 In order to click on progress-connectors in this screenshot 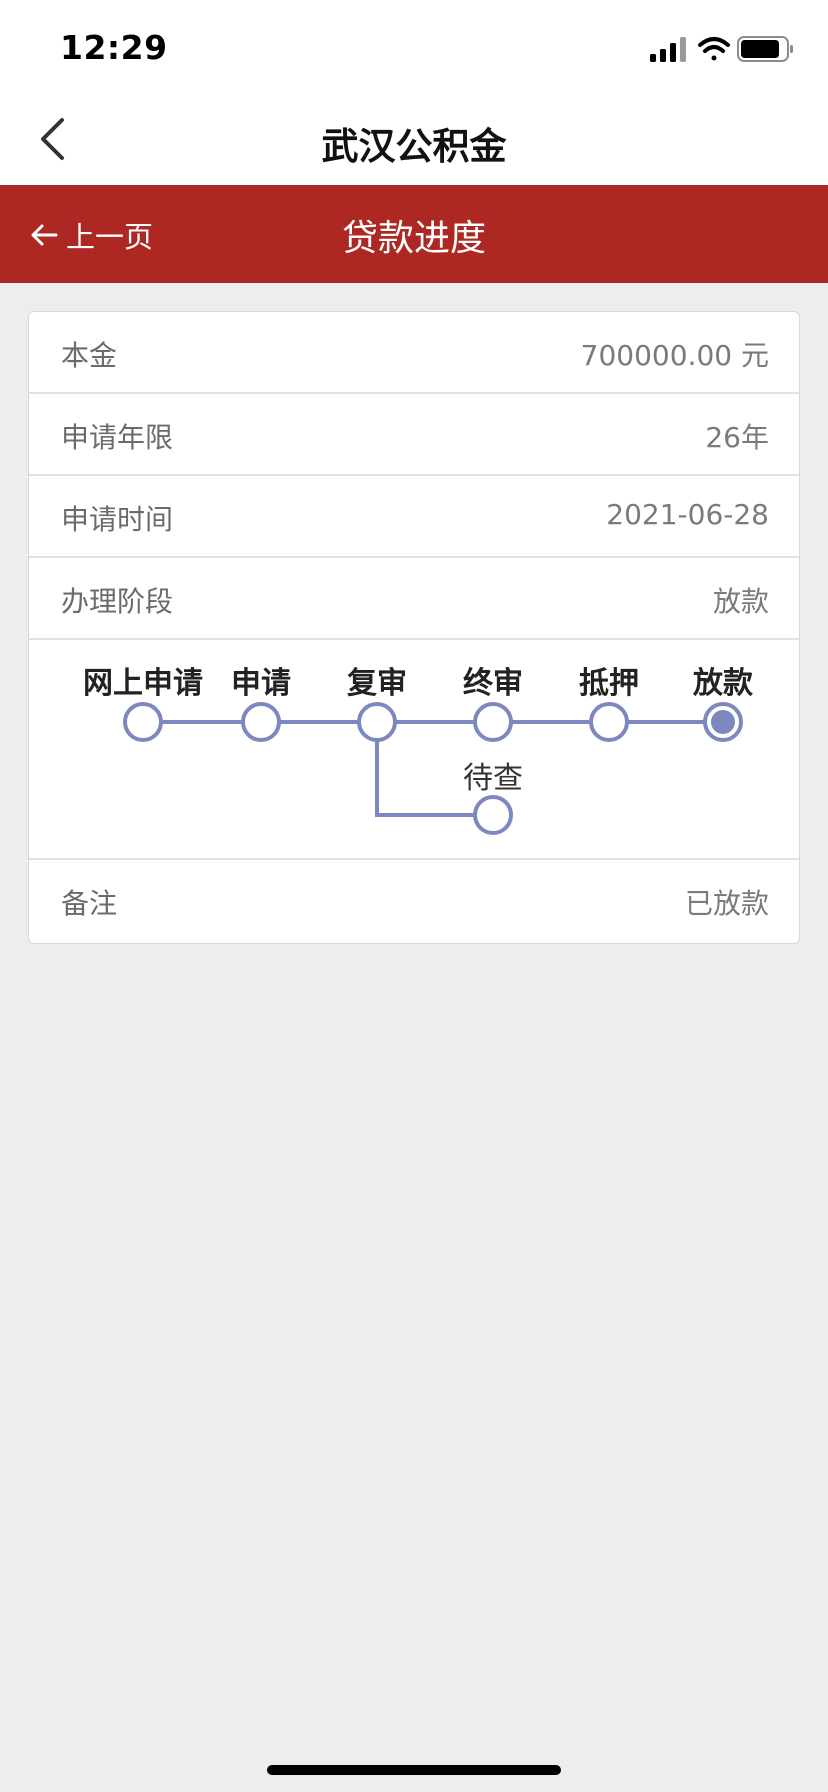, I will do `click(433, 768)`.